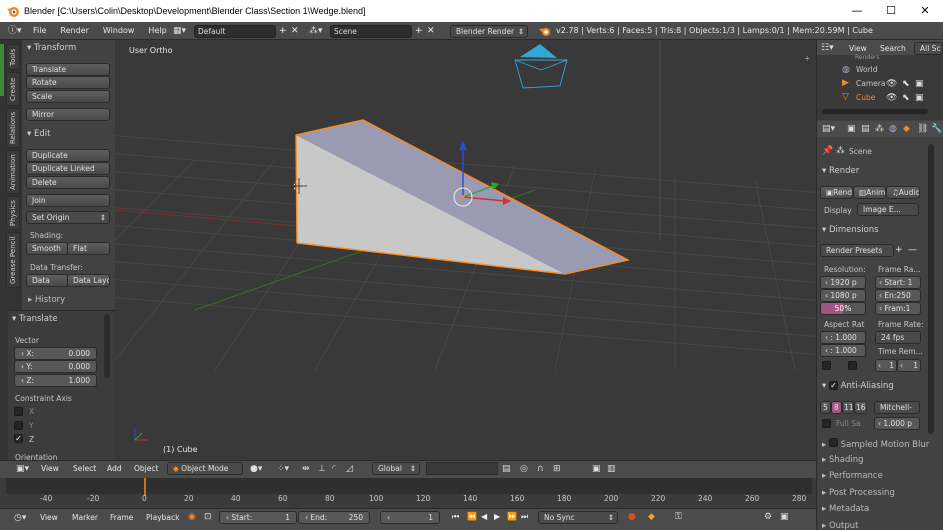 The image size is (943, 530). What do you see at coordinates (850, 230) in the screenshot?
I see `dimensions-panel-header: ▾ Dimensions` at bounding box center [850, 230].